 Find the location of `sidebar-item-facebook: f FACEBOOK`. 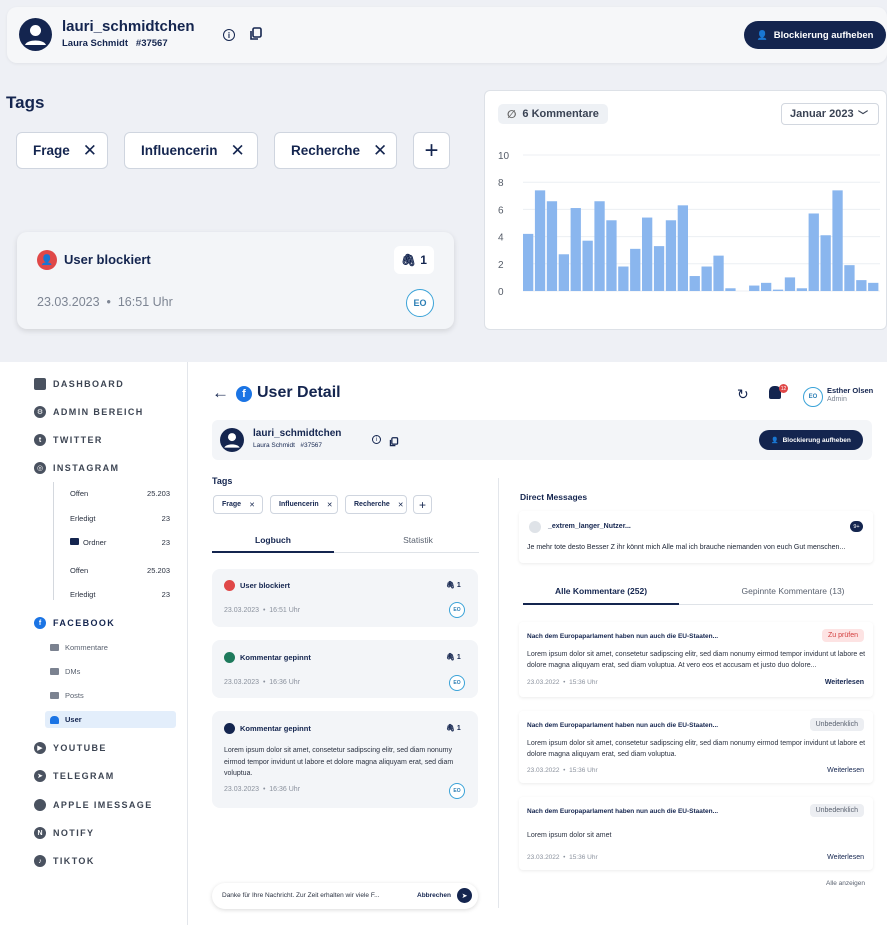

sidebar-item-facebook: f FACEBOOK is located at coordinates (74, 623).